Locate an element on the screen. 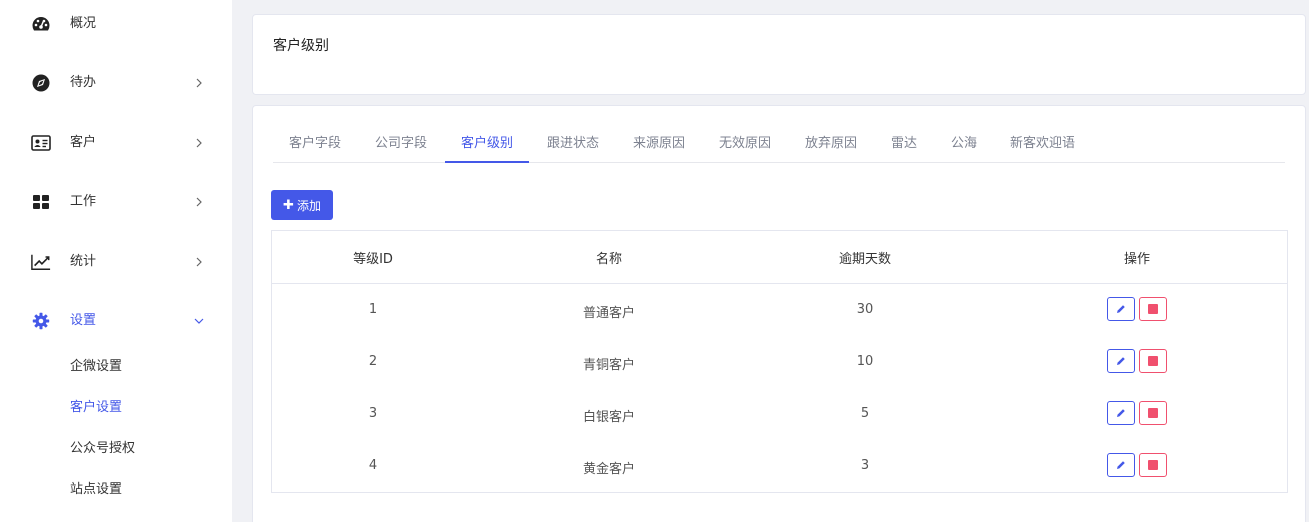 The height and width of the screenshot is (522, 1309). add-button: ✚ 添加 is located at coordinates (302, 205).